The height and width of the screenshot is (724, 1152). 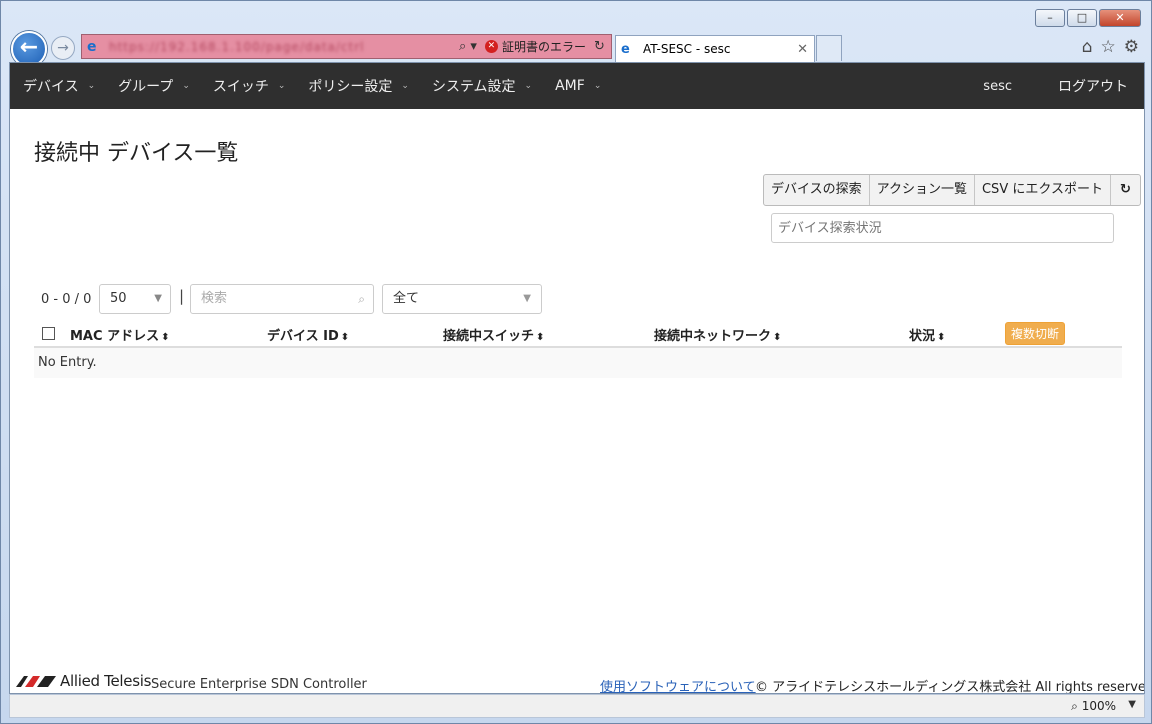 What do you see at coordinates (63, 48) in the screenshot?
I see `forward-button: →` at bounding box center [63, 48].